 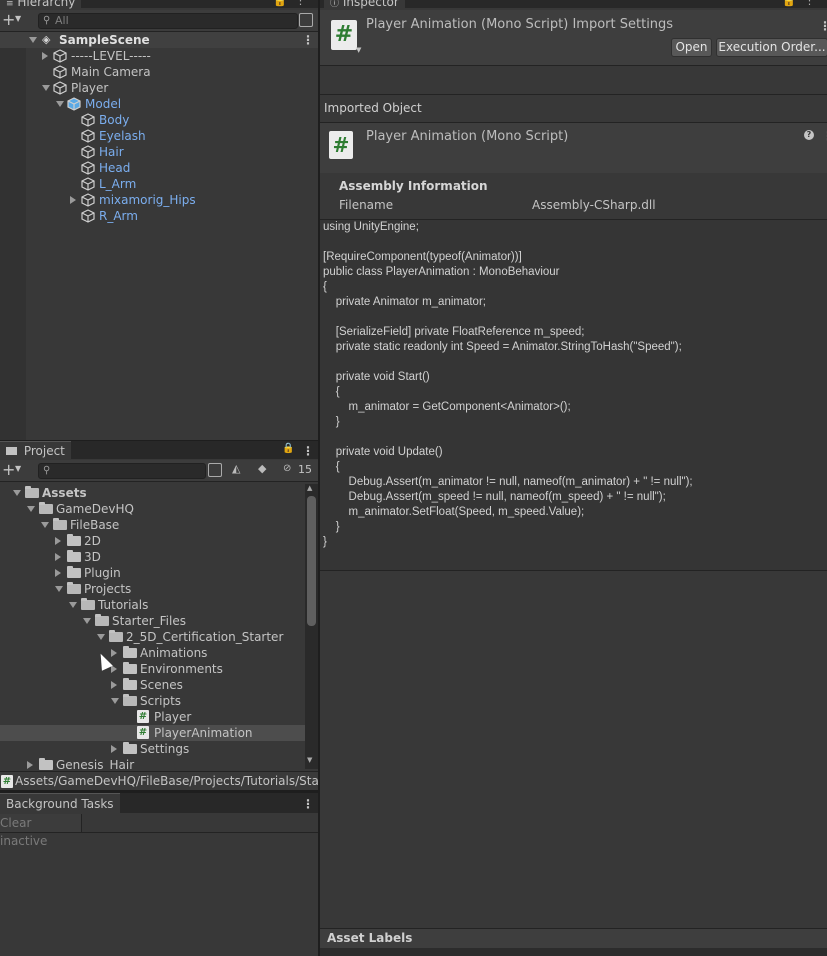 I want to click on hierarchy-item: Model, so click(x=159, y=104).